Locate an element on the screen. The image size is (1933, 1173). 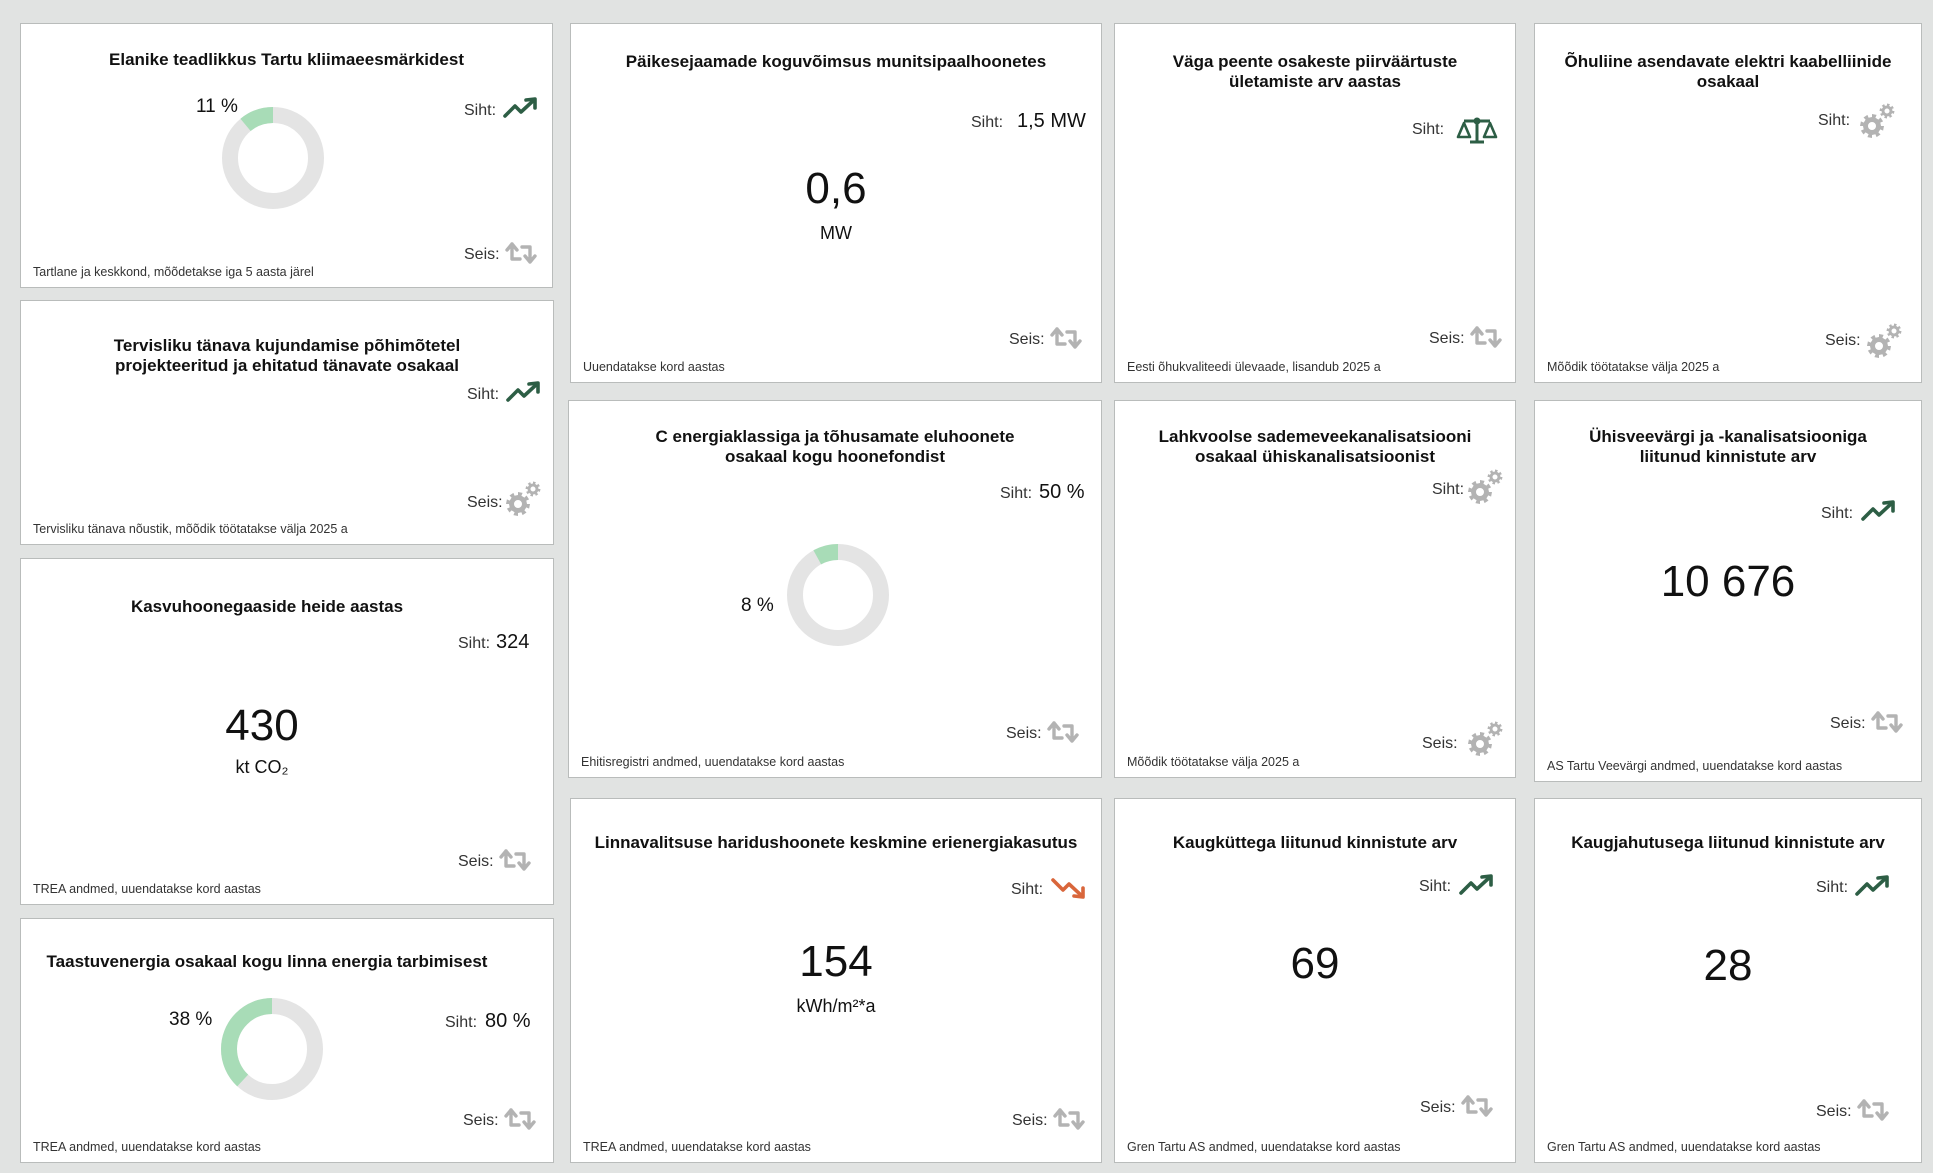
kpi-unit: kWh/m²*a is located at coordinates (836, 1006).